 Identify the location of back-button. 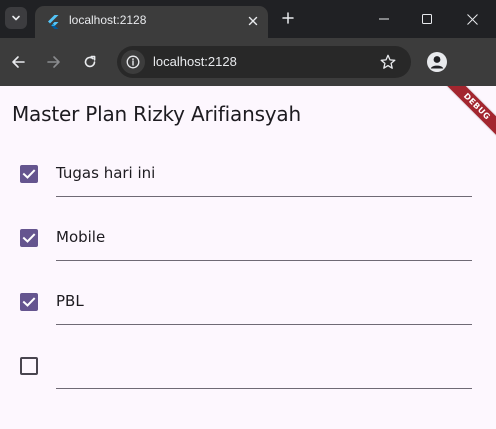
(18, 62).